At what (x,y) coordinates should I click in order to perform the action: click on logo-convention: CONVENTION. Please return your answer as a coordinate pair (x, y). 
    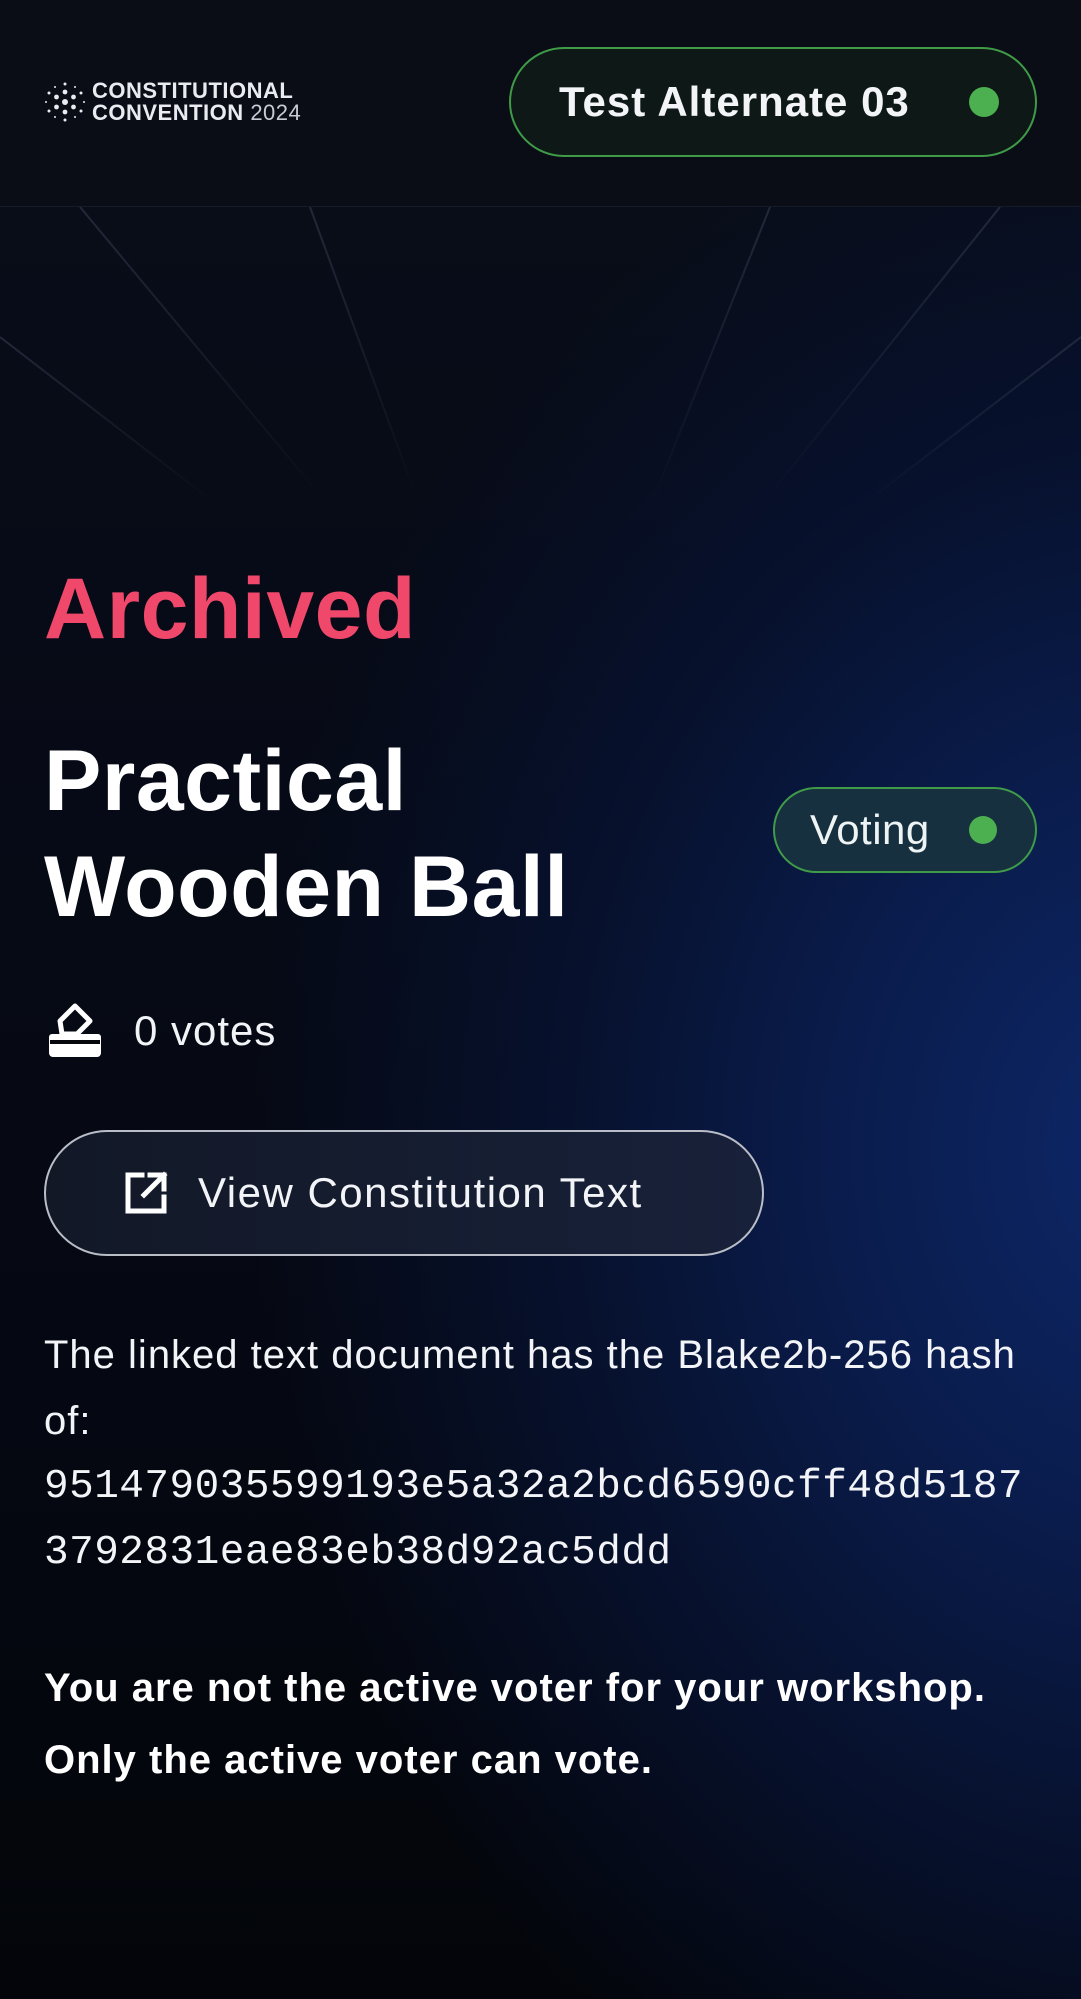
    Looking at the image, I should click on (168, 112).